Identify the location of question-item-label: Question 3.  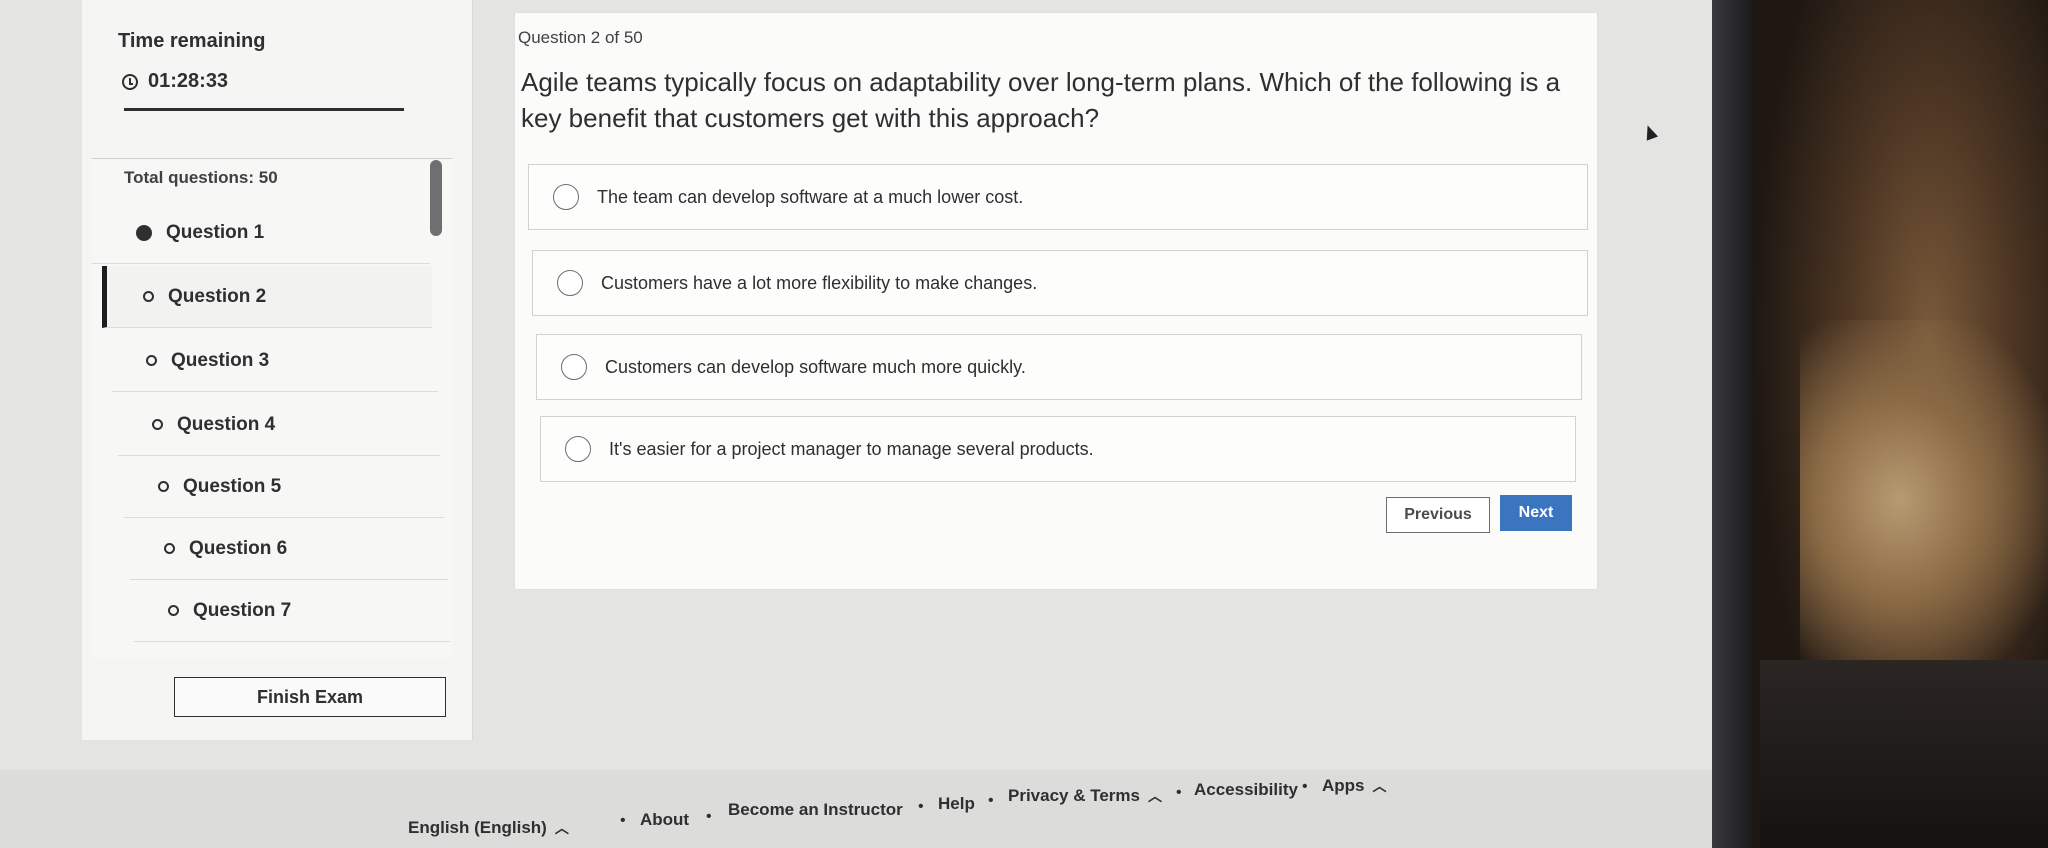
(220, 360).